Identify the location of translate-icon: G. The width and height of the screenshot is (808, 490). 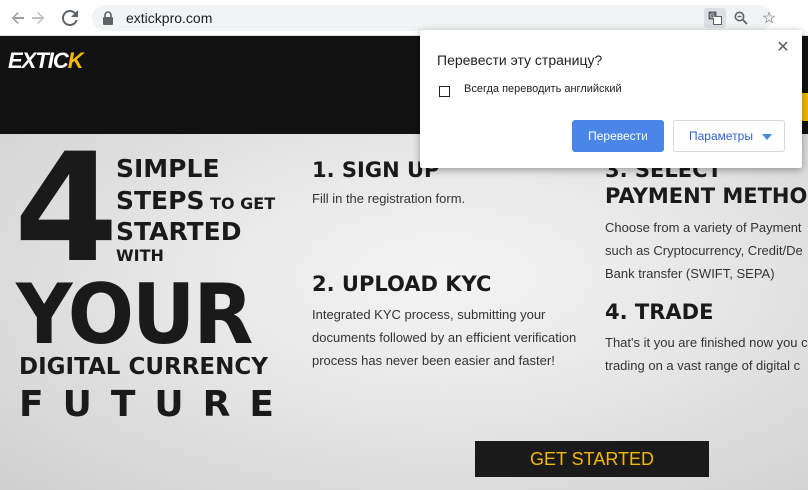
(715, 18).